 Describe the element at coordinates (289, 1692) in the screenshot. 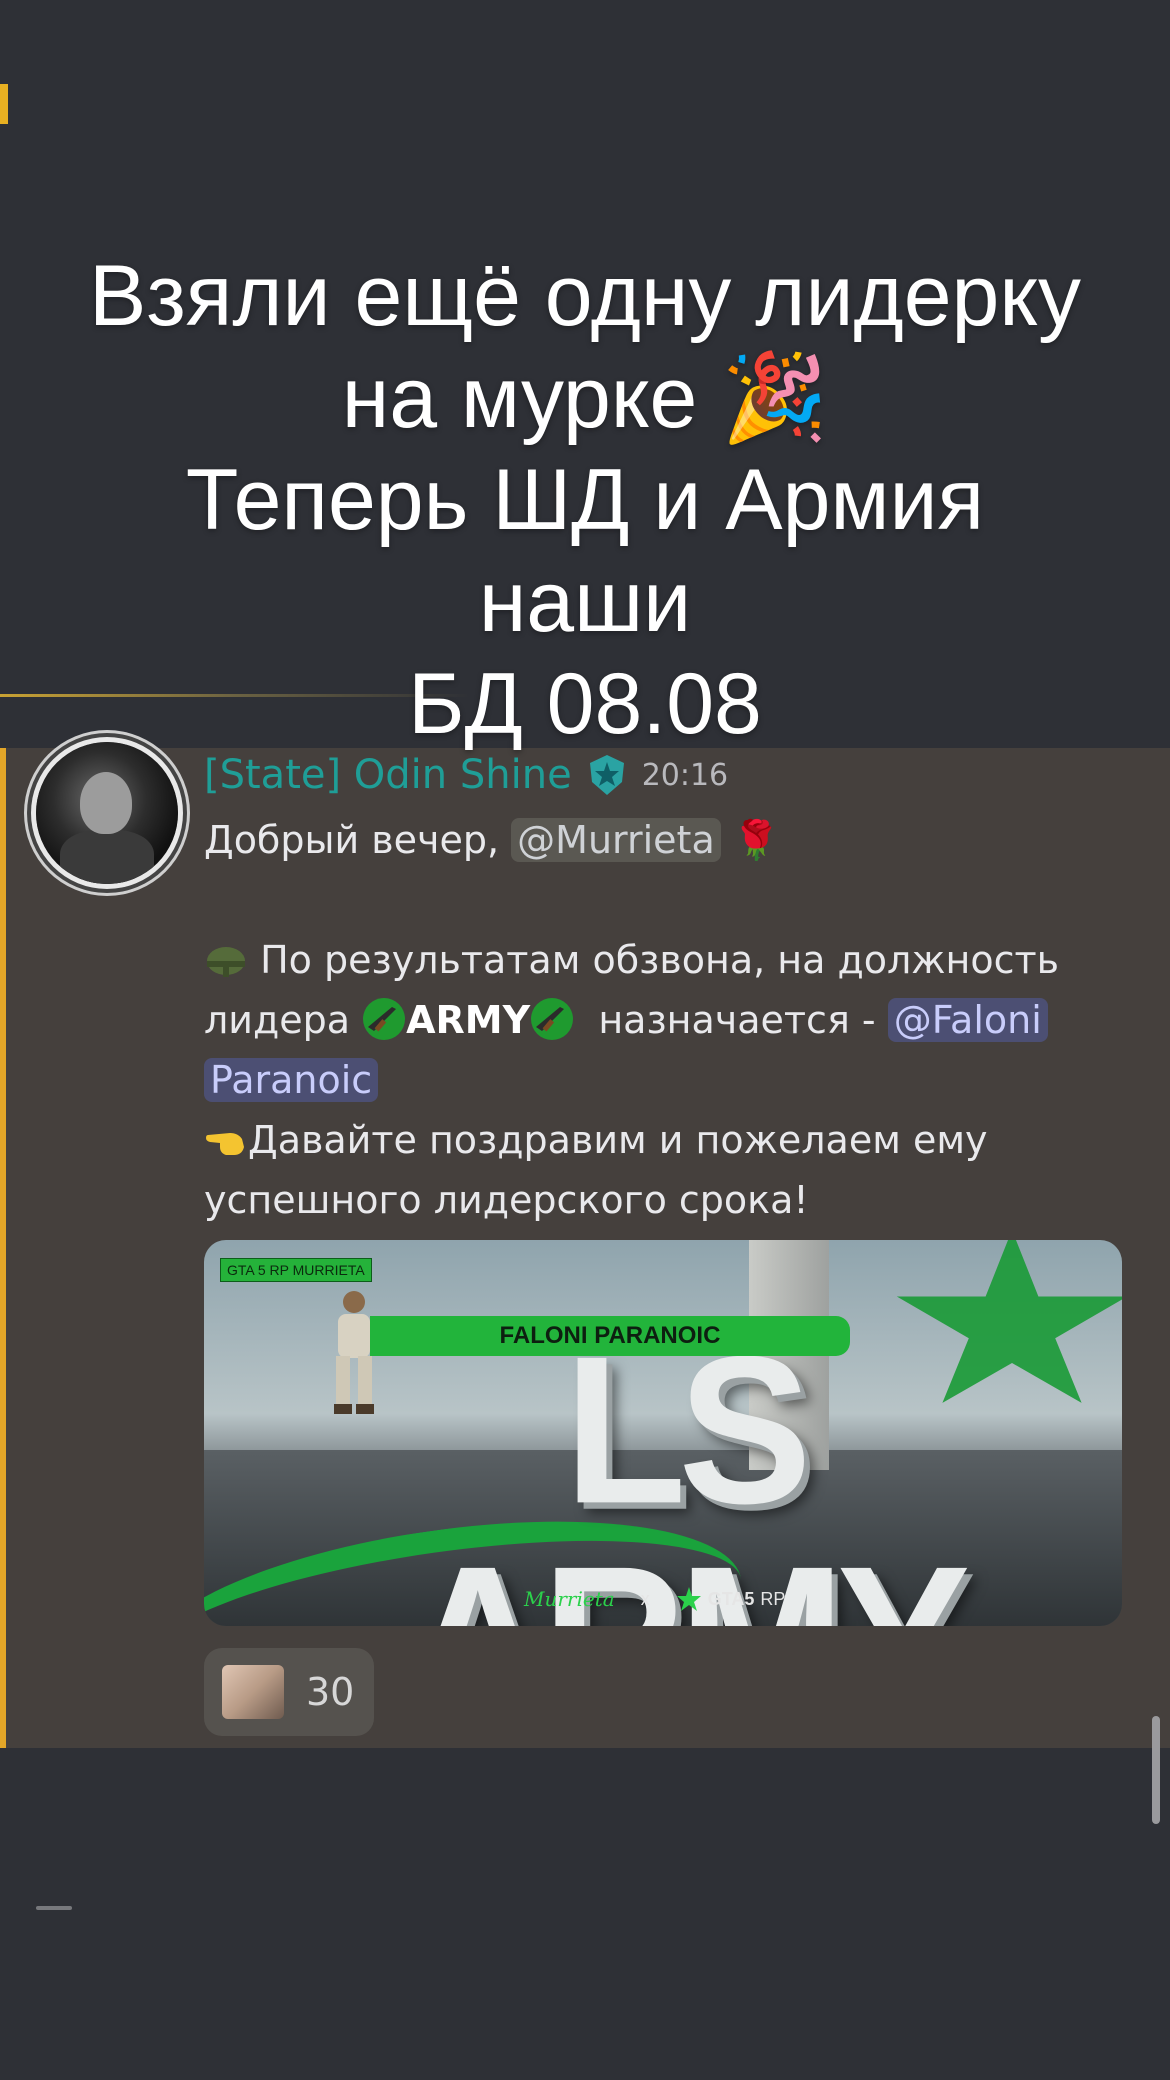

I see `reaction-pill: 30` at that location.